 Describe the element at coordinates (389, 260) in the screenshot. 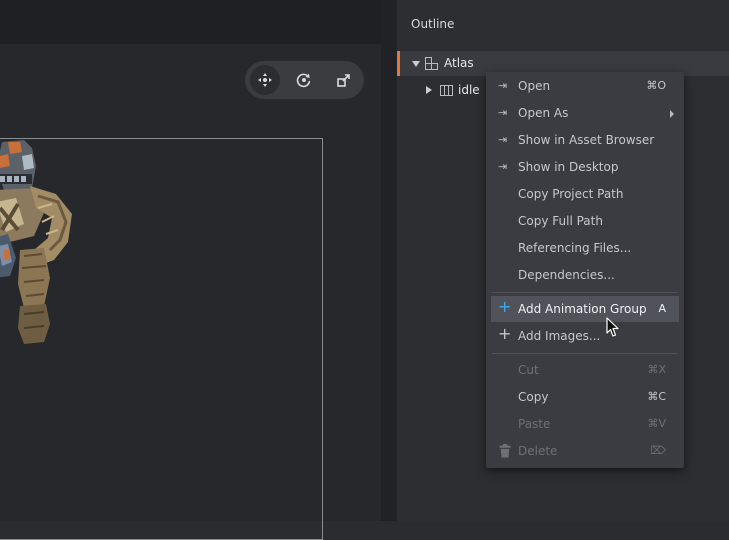

I see `panel-divider` at that location.